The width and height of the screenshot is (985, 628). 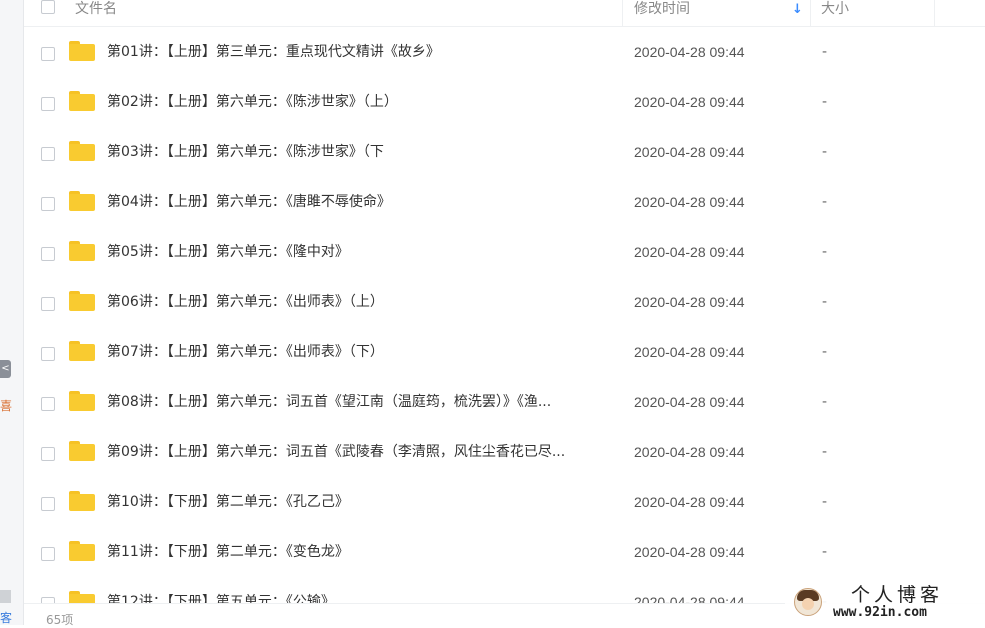 What do you see at coordinates (357, 352) in the screenshot?
I see `file-name: 第07讲：【上册】第六单元：《出师表》（下）` at bounding box center [357, 352].